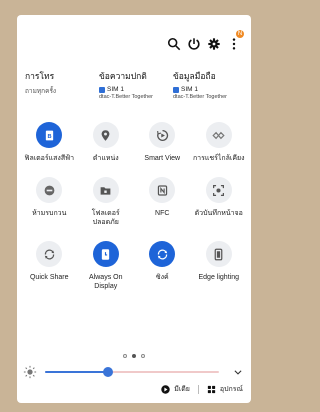 Image resolution: width=320 pixels, height=412 pixels. What do you see at coordinates (218, 213) in the screenshot?
I see `tile-label: ตัวบันทึกหน้าจอ` at bounding box center [218, 213].